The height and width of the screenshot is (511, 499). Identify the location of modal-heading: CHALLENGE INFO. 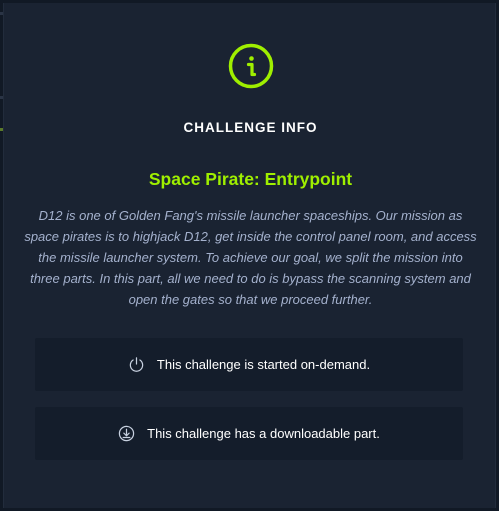
(250, 127).